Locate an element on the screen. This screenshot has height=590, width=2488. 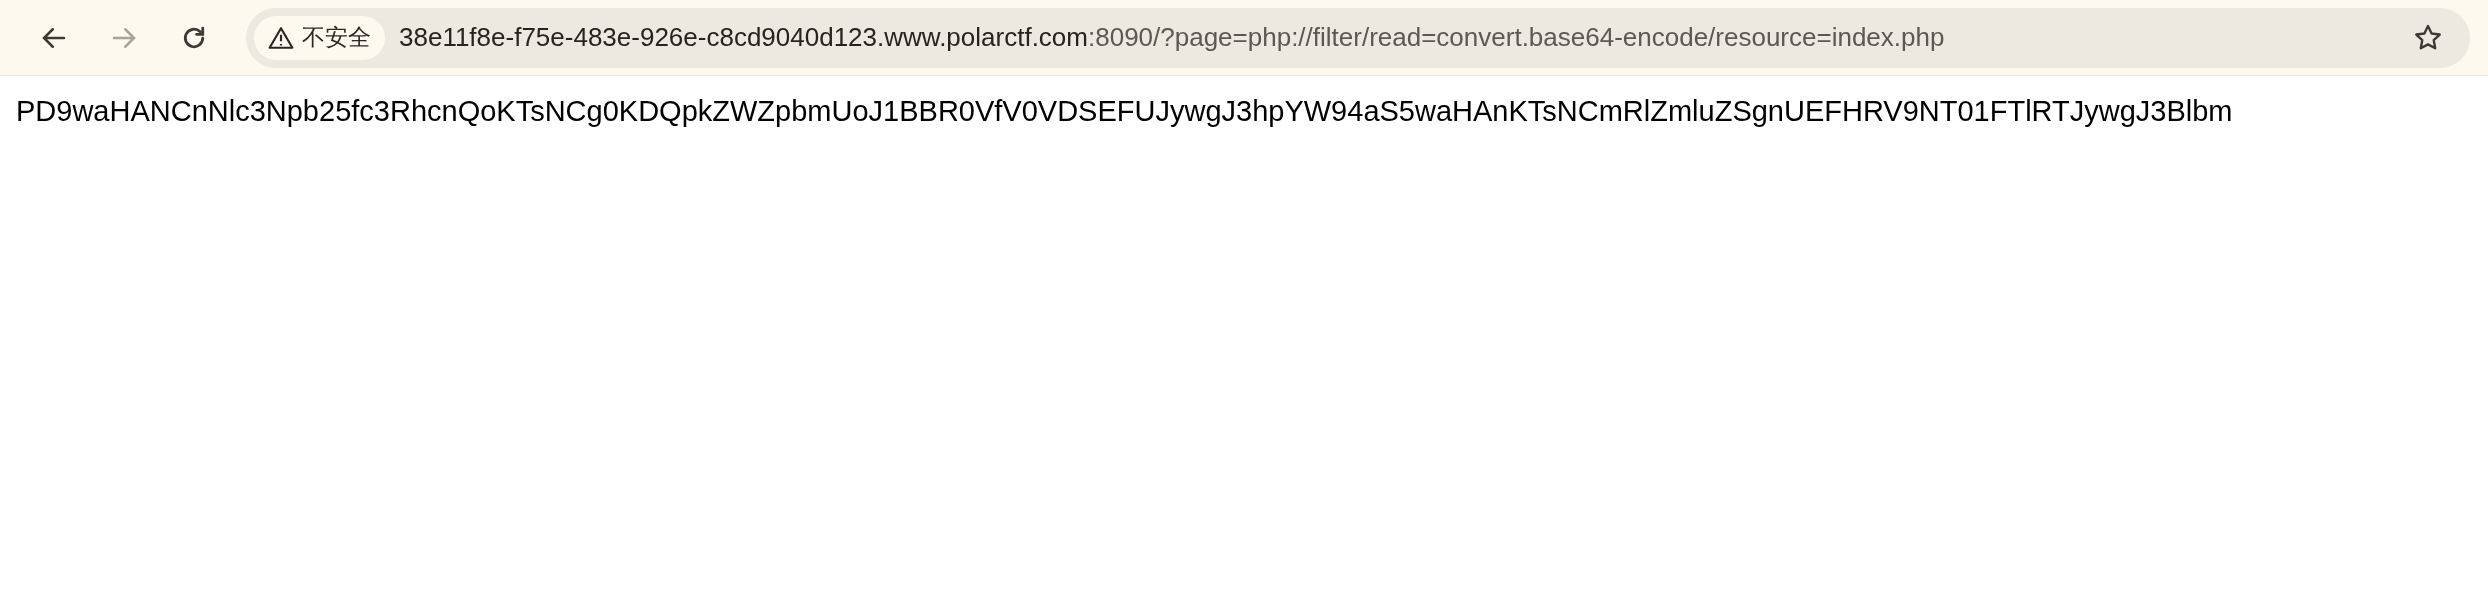
encoded-text: PD9waHANCnNlc3Npb25fc3RhcnQoKTsNCg0KDQpkZWZpbmUoJ1BBR0VfV0VDSEFUJywgJ3hpYW94aS5waHAnKTsNCmRlZmluZSgnUEFHRV9NT01FTlRTJywgJ3Blbm is located at coordinates (1124, 111).